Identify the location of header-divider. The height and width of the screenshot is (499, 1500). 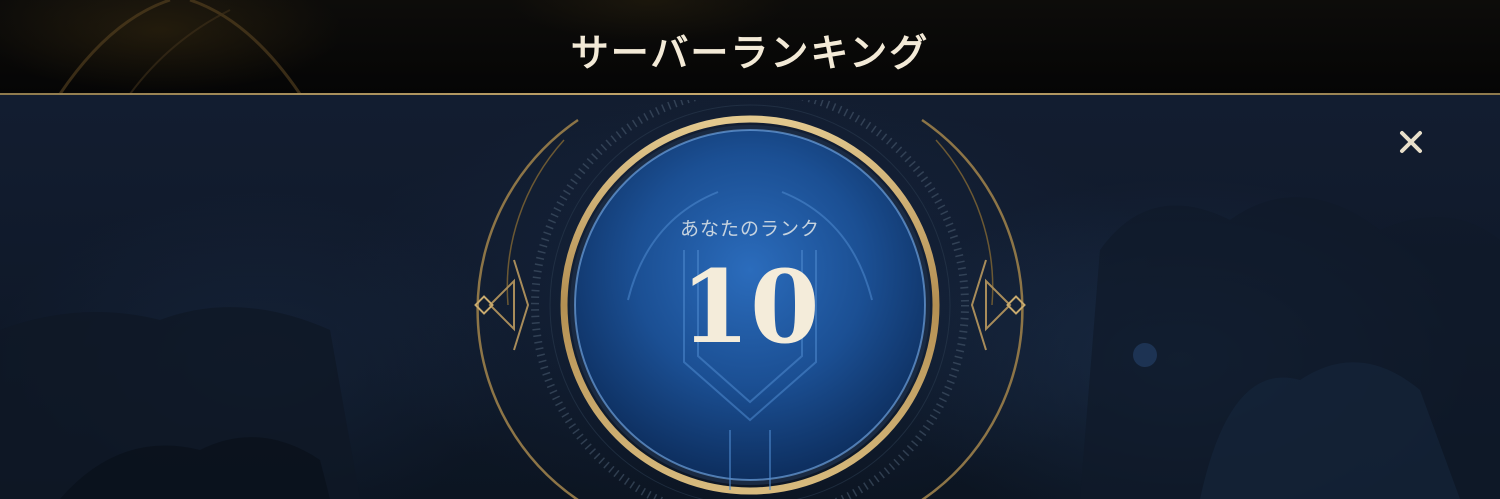
(750, 94).